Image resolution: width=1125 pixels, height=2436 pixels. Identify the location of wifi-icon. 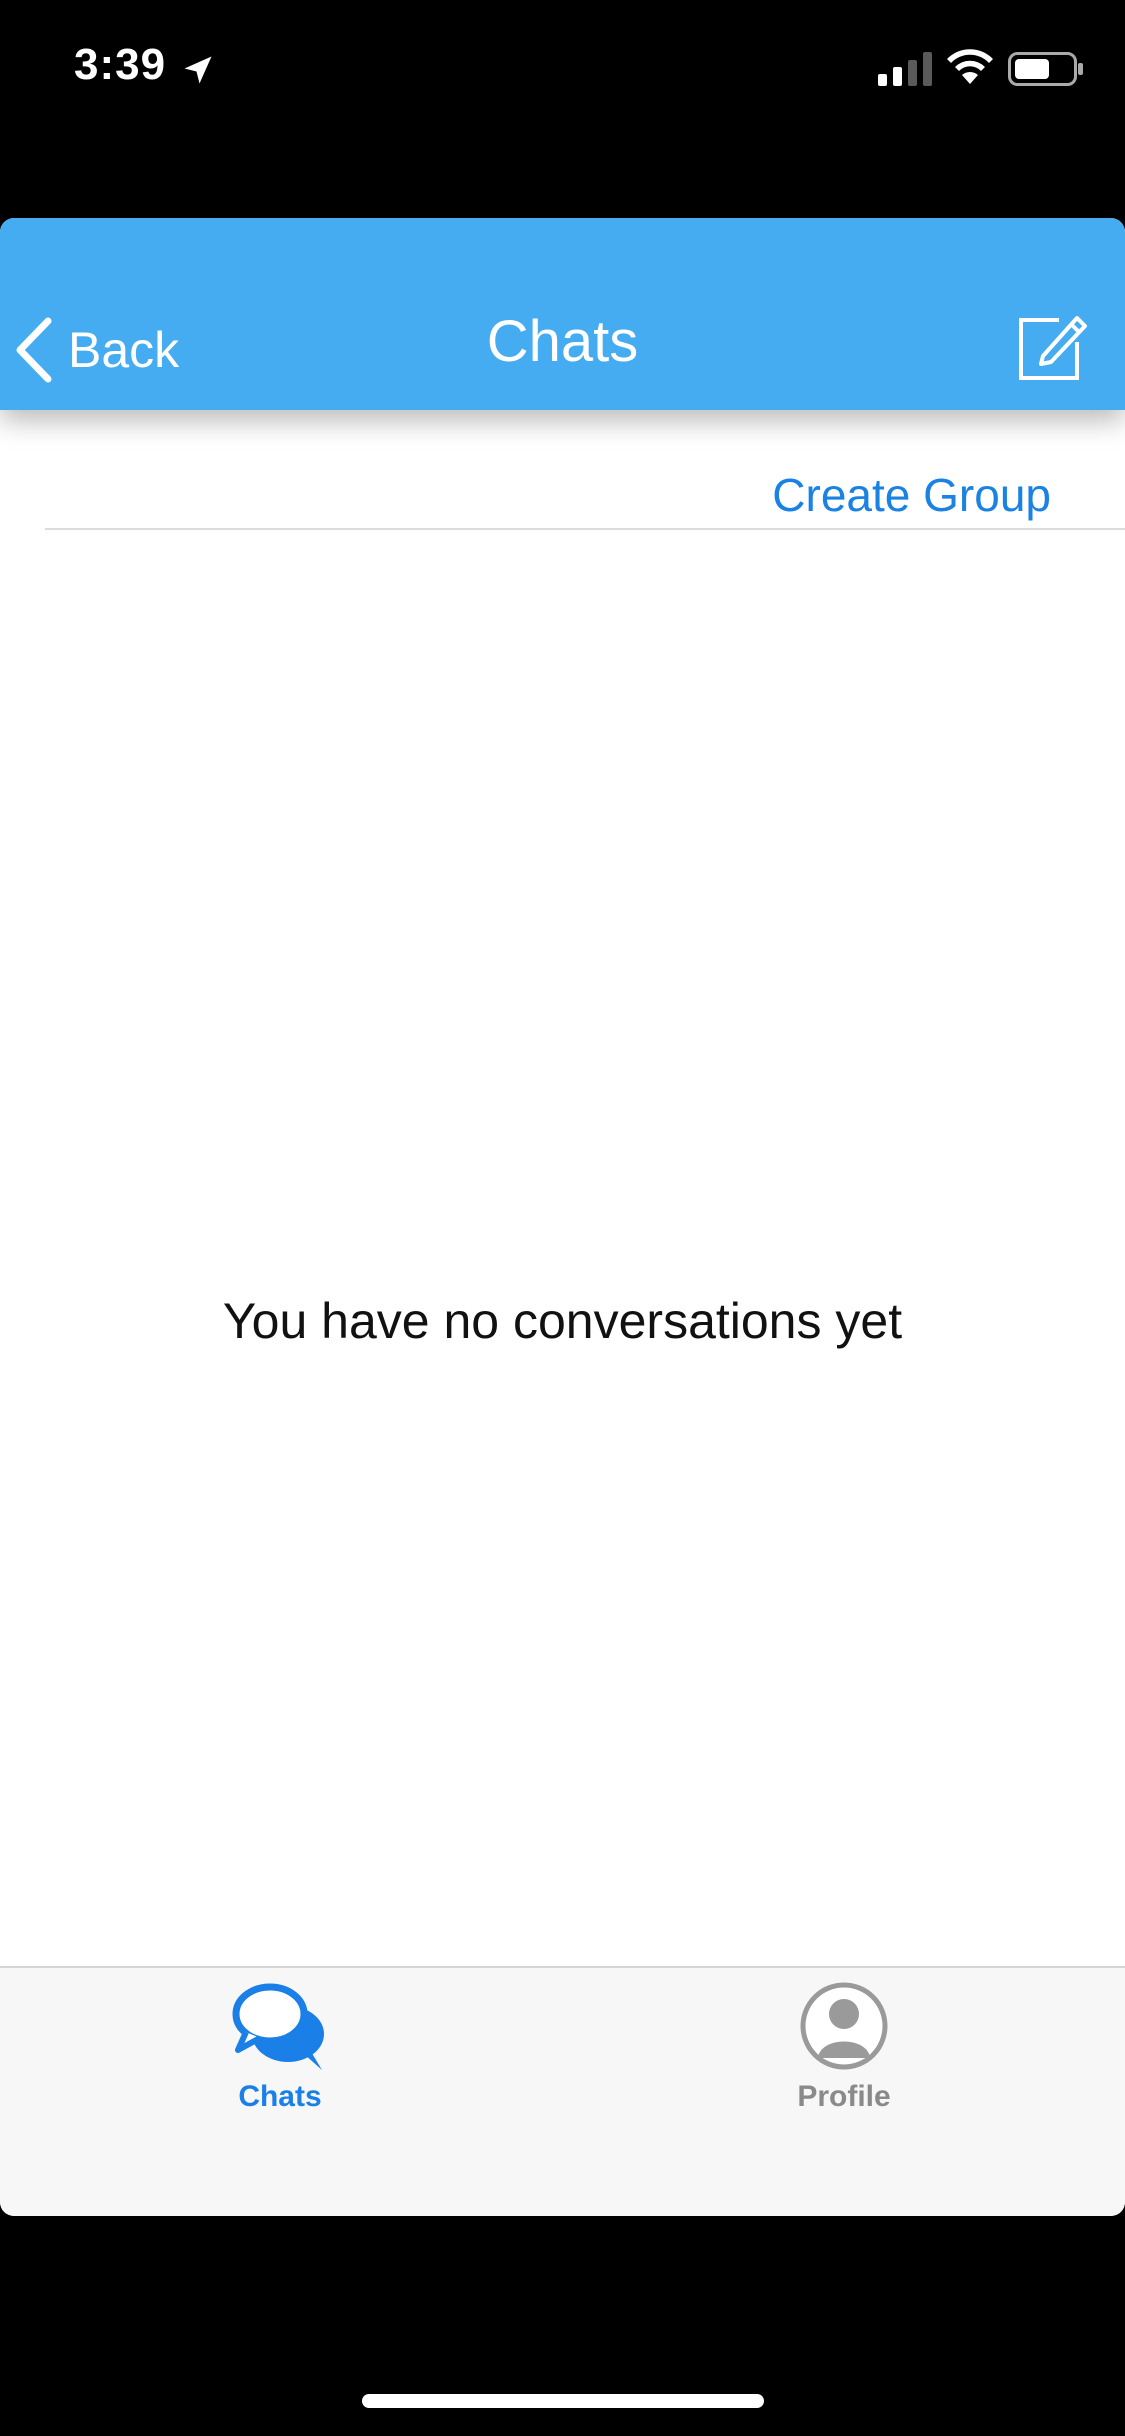
(970, 66).